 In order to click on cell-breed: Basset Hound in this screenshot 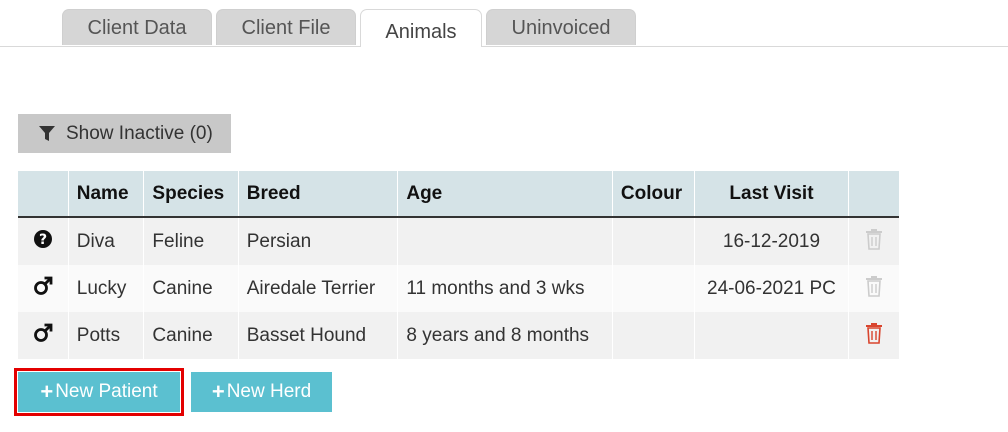, I will do `click(317, 335)`.